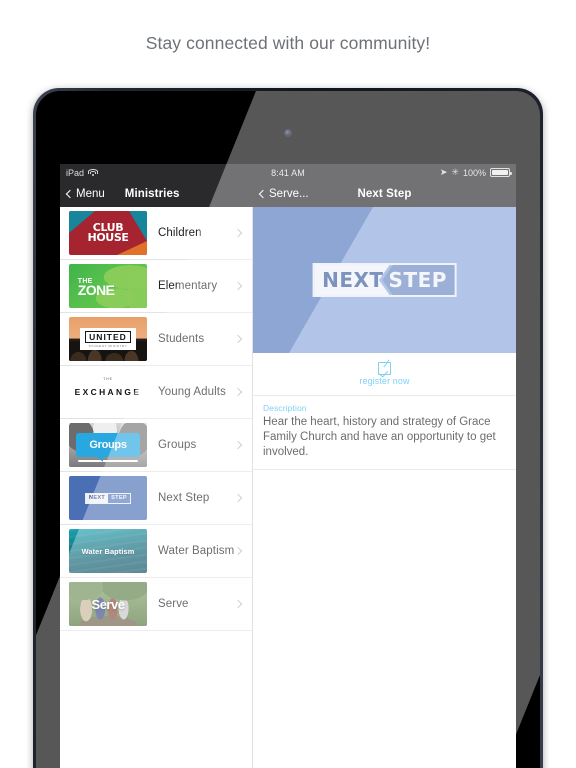 The width and height of the screenshot is (576, 768). Describe the element at coordinates (90, 194) in the screenshot. I see `menu-back-label: Menu` at that location.